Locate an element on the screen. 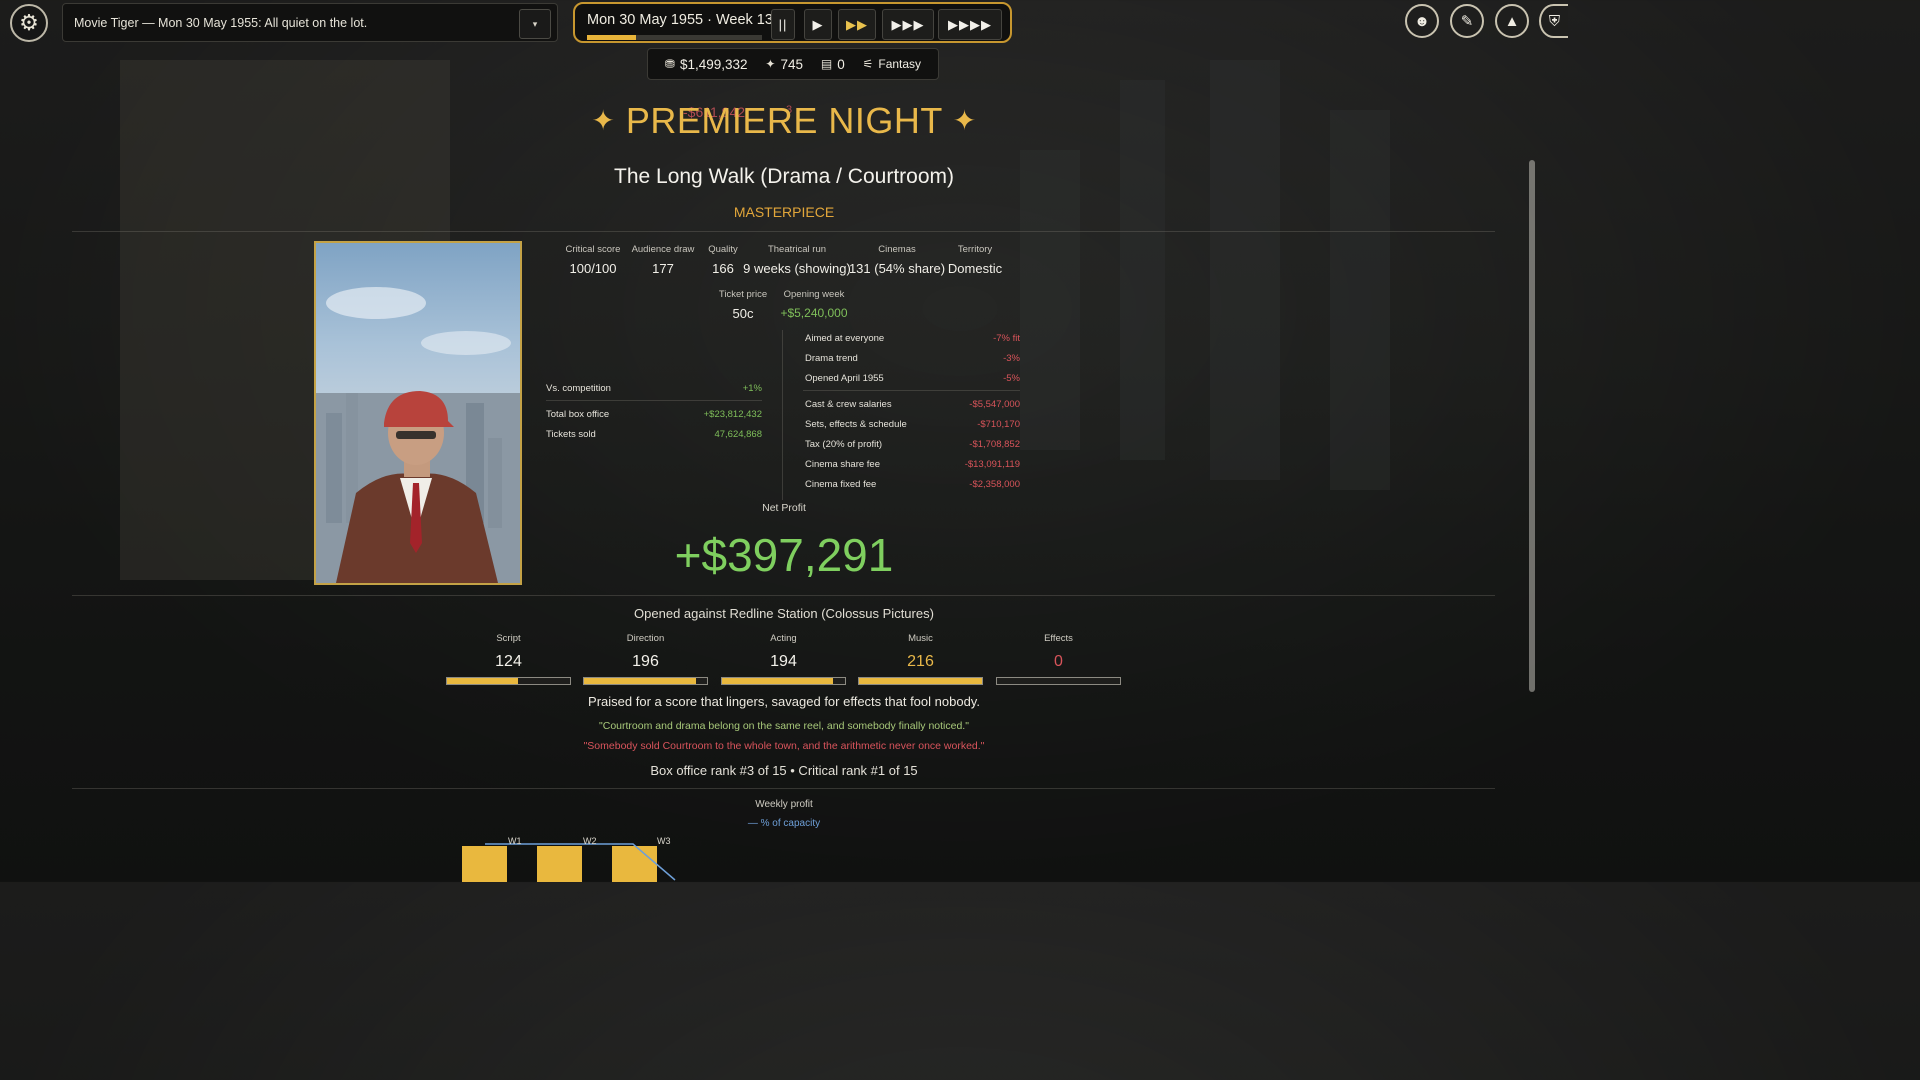  net-profit-value: +$397,291 is located at coordinates (784, 555).